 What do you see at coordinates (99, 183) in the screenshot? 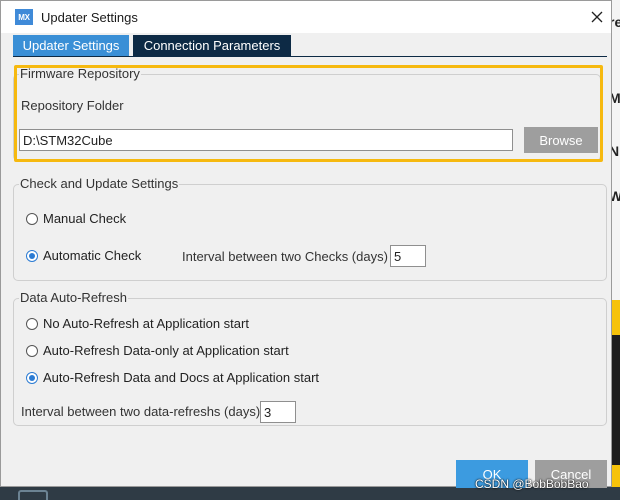
I see `group-legend: Check and Update Settings` at bounding box center [99, 183].